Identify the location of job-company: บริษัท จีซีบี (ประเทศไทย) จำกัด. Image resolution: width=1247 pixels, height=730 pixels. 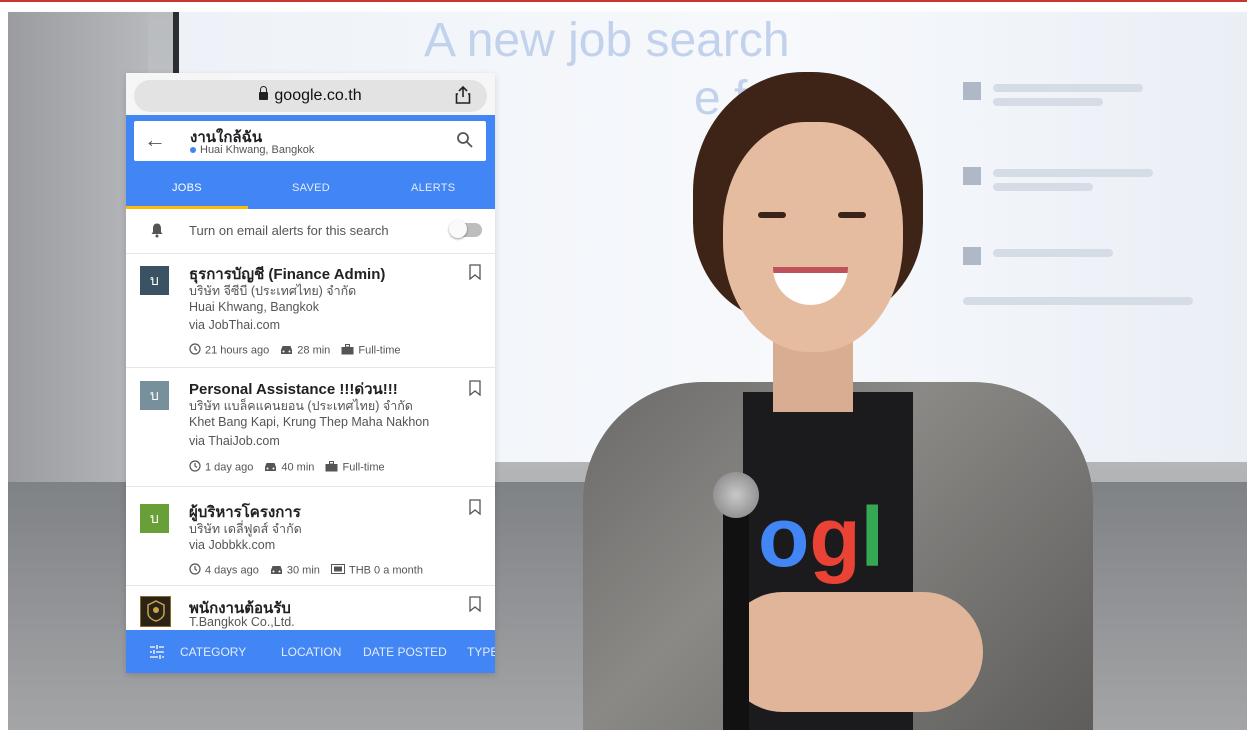
(273, 291).